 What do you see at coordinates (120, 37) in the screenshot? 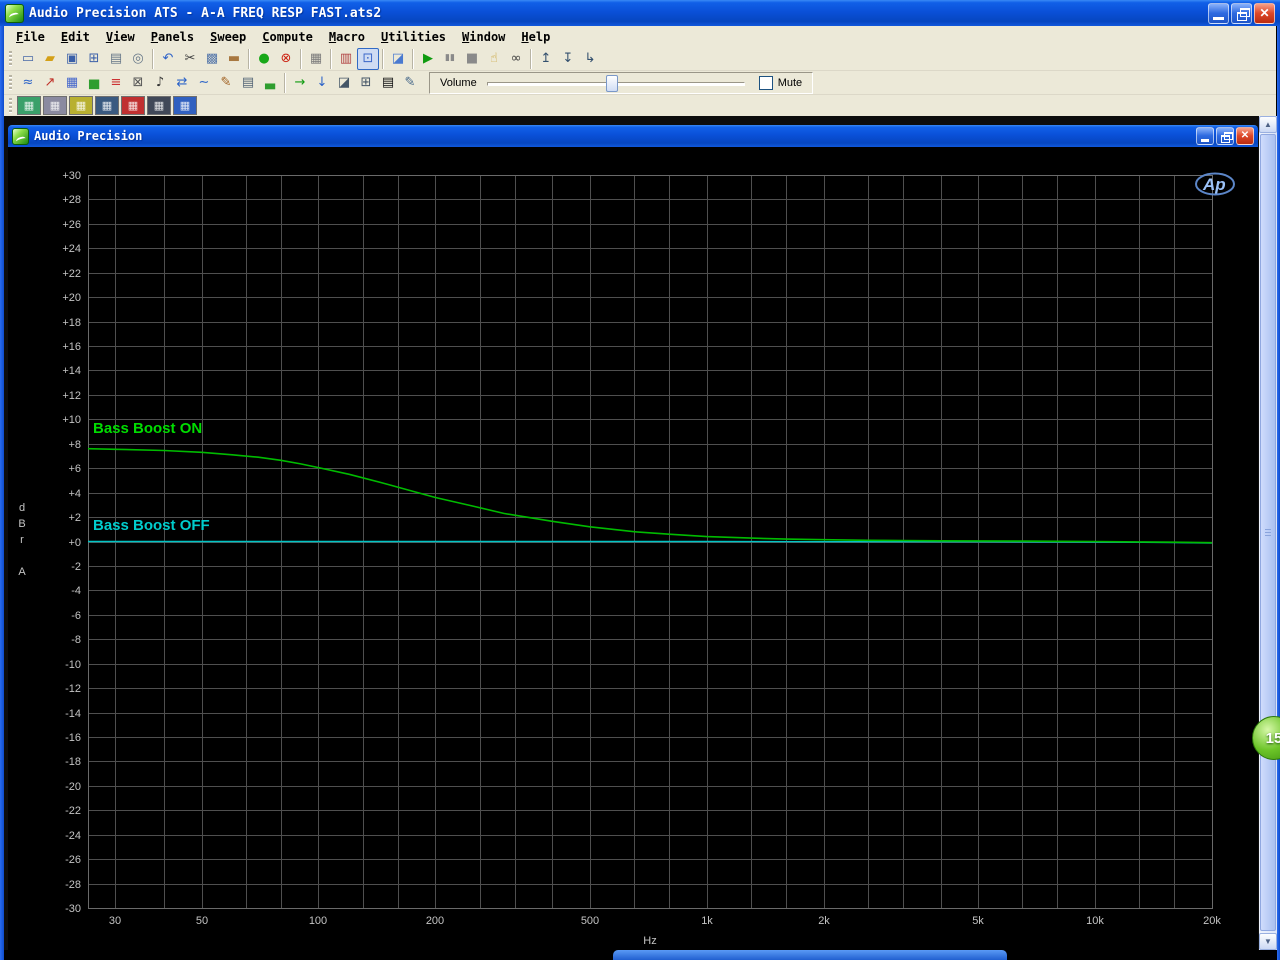
I see `menu-view: View` at bounding box center [120, 37].